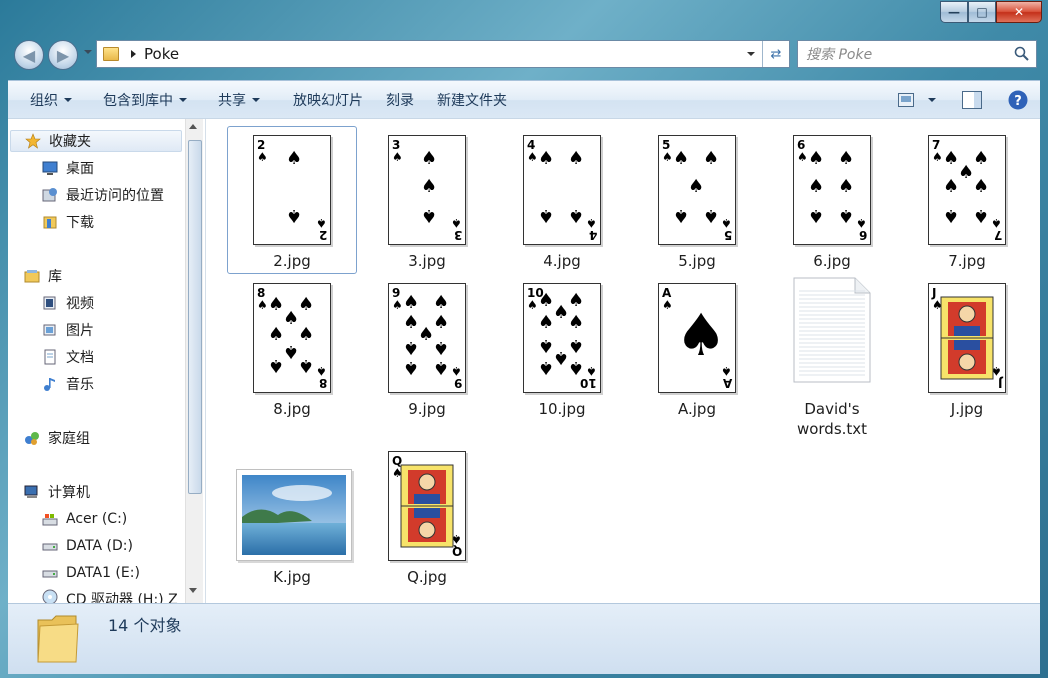 Image resolution: width=1048 pixels, height=678 pixels. I want to click on sidebar-item-downloads: 下载, so click(68, 222).